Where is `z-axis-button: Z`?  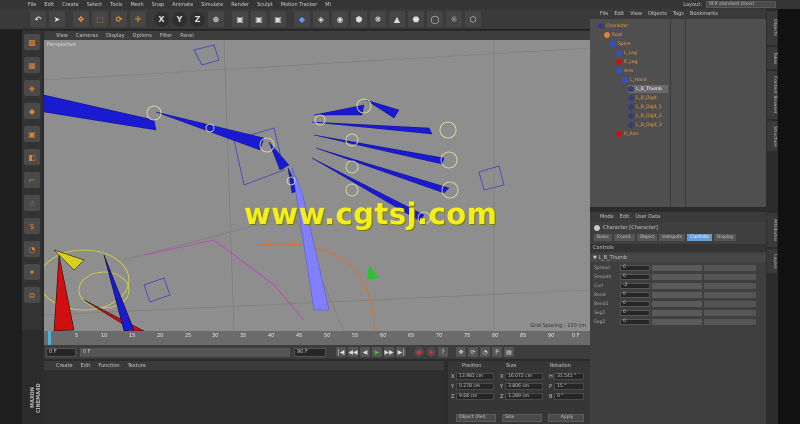 z-axis-button: Z is located at coordinates (197, 19).